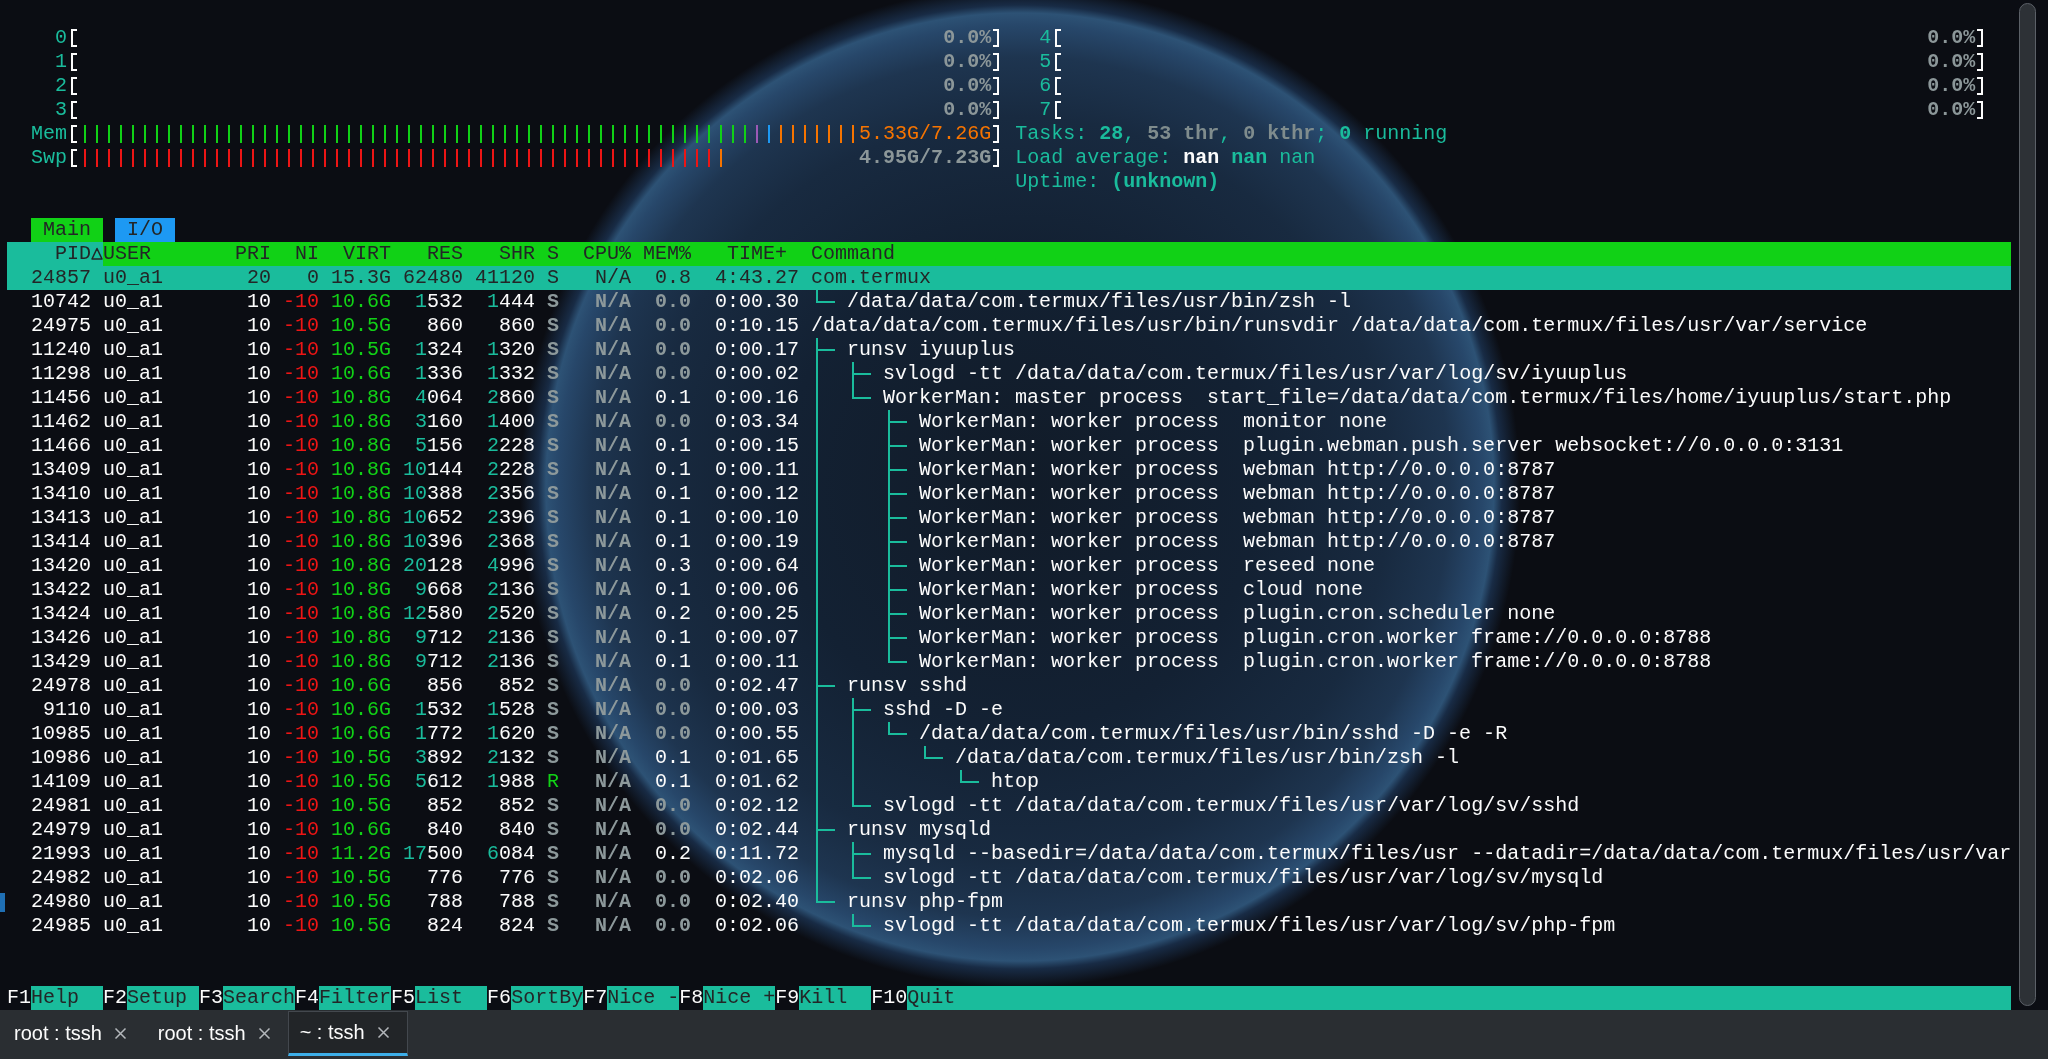  I want to click on pid-text: 13413, so click(61, 518).